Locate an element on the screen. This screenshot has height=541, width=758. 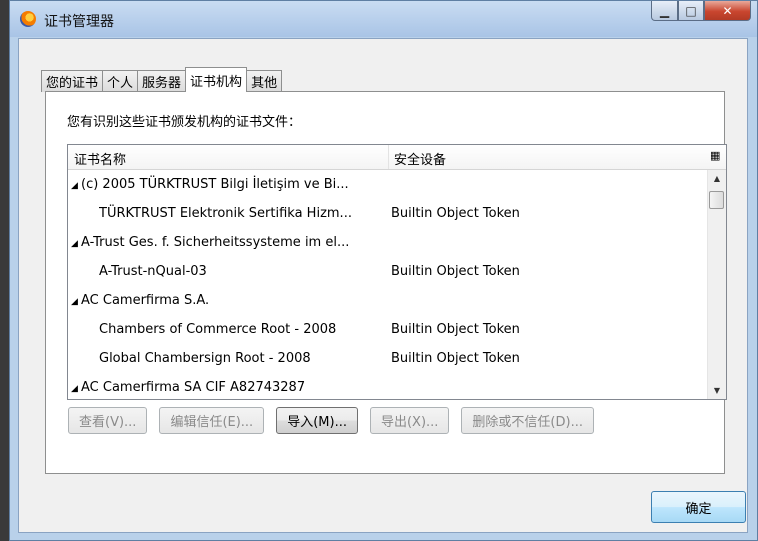
minimize-icon: ▁ is located at coordinates (664, 10).